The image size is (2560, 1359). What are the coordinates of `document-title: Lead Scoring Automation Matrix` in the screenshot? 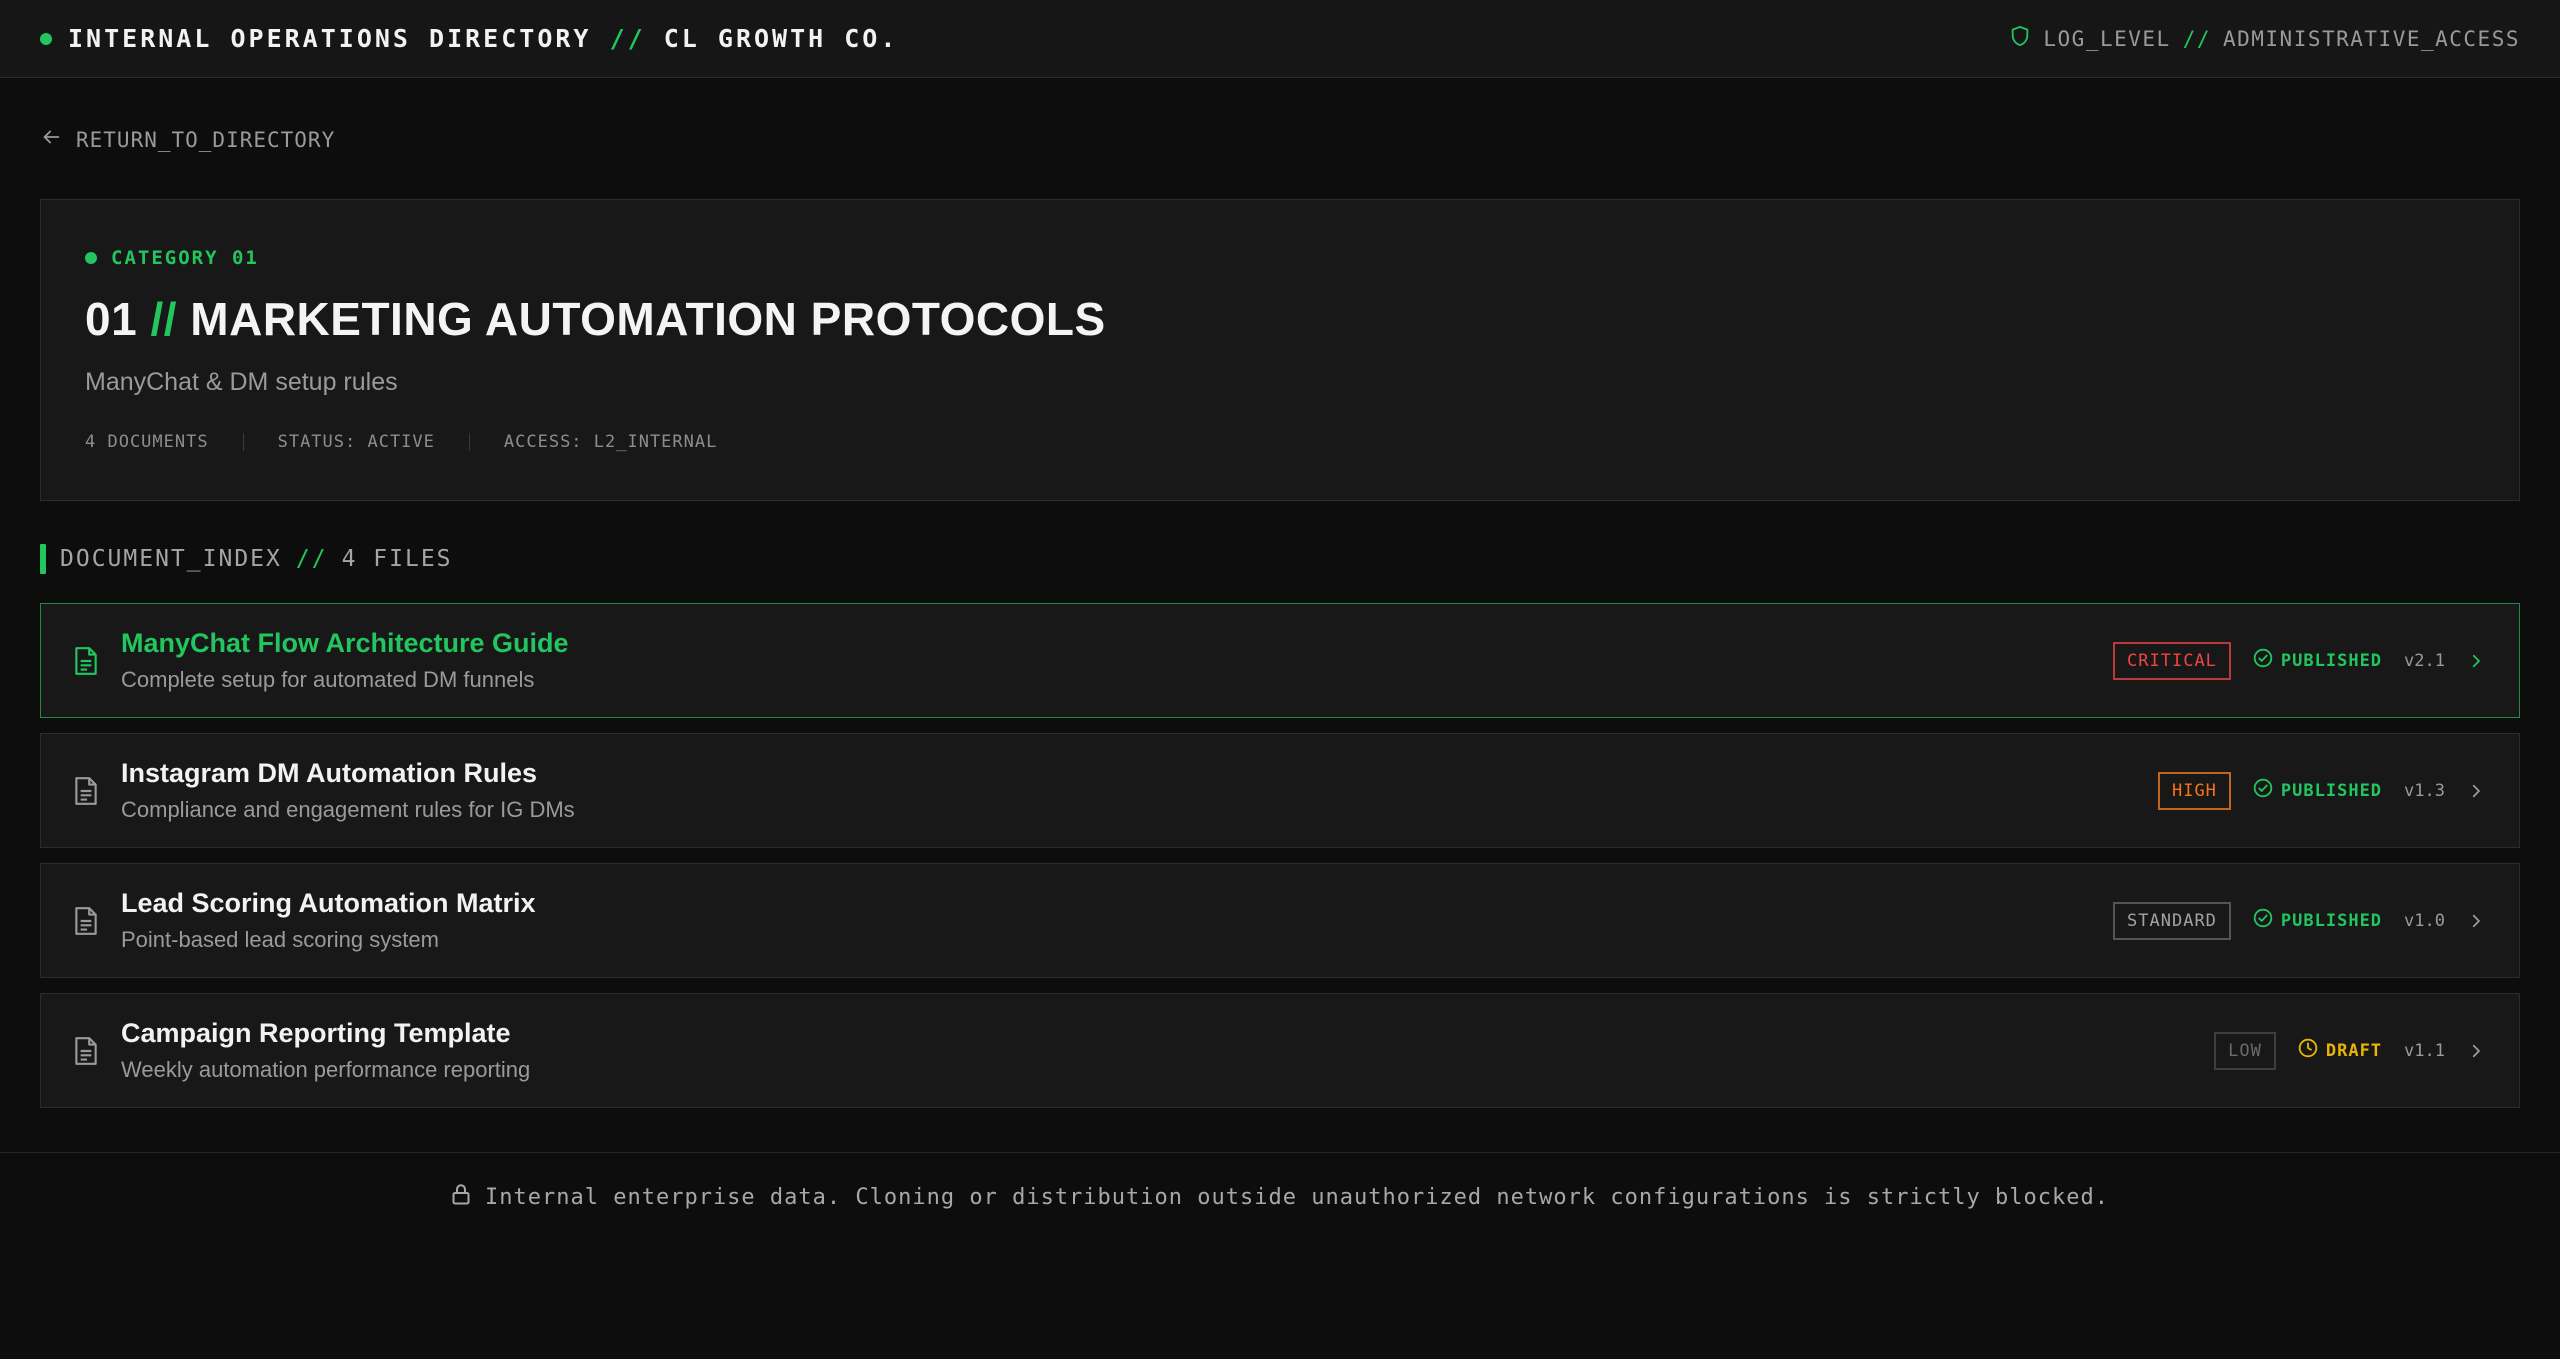 It's located at (328, 903).